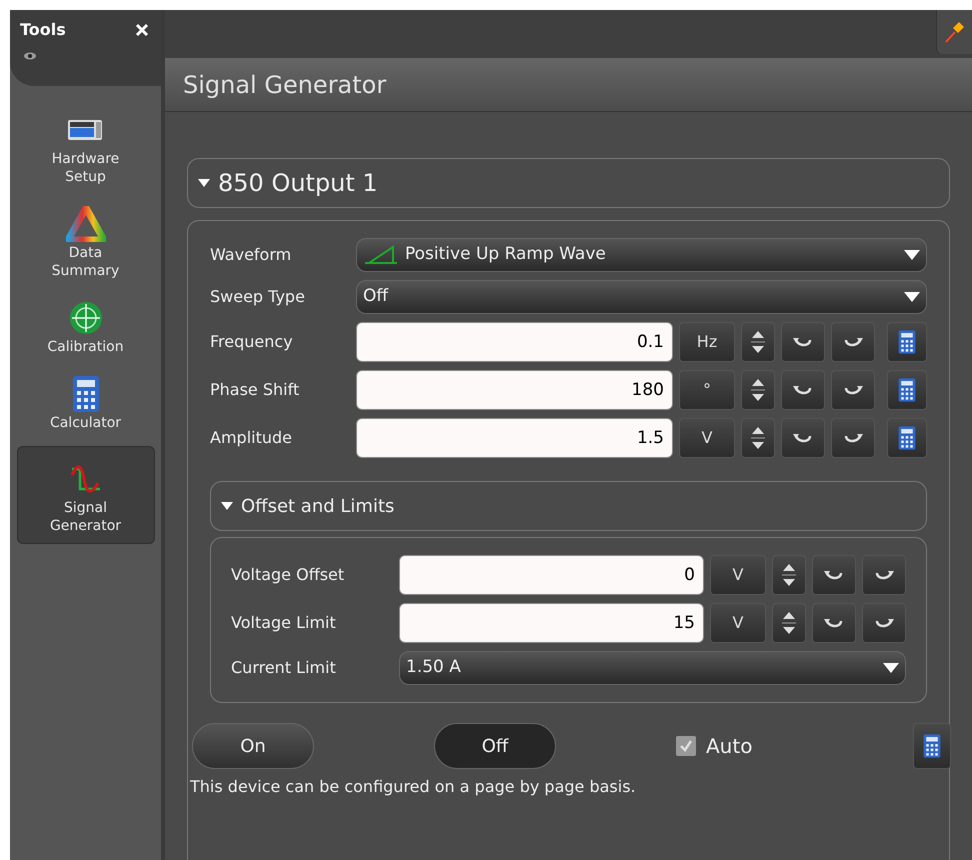  I want to click on section-header: 850 Output 1, so click(568, 183).